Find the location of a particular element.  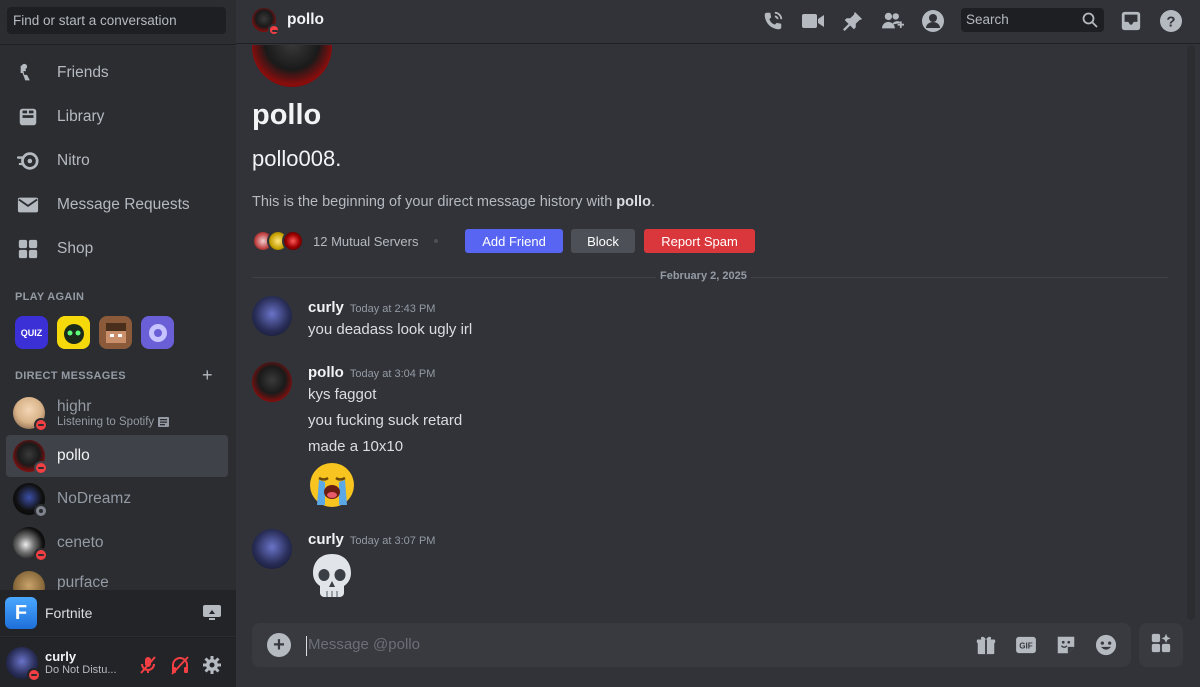

help-icon: ? is located at coordinates (1171, 21).